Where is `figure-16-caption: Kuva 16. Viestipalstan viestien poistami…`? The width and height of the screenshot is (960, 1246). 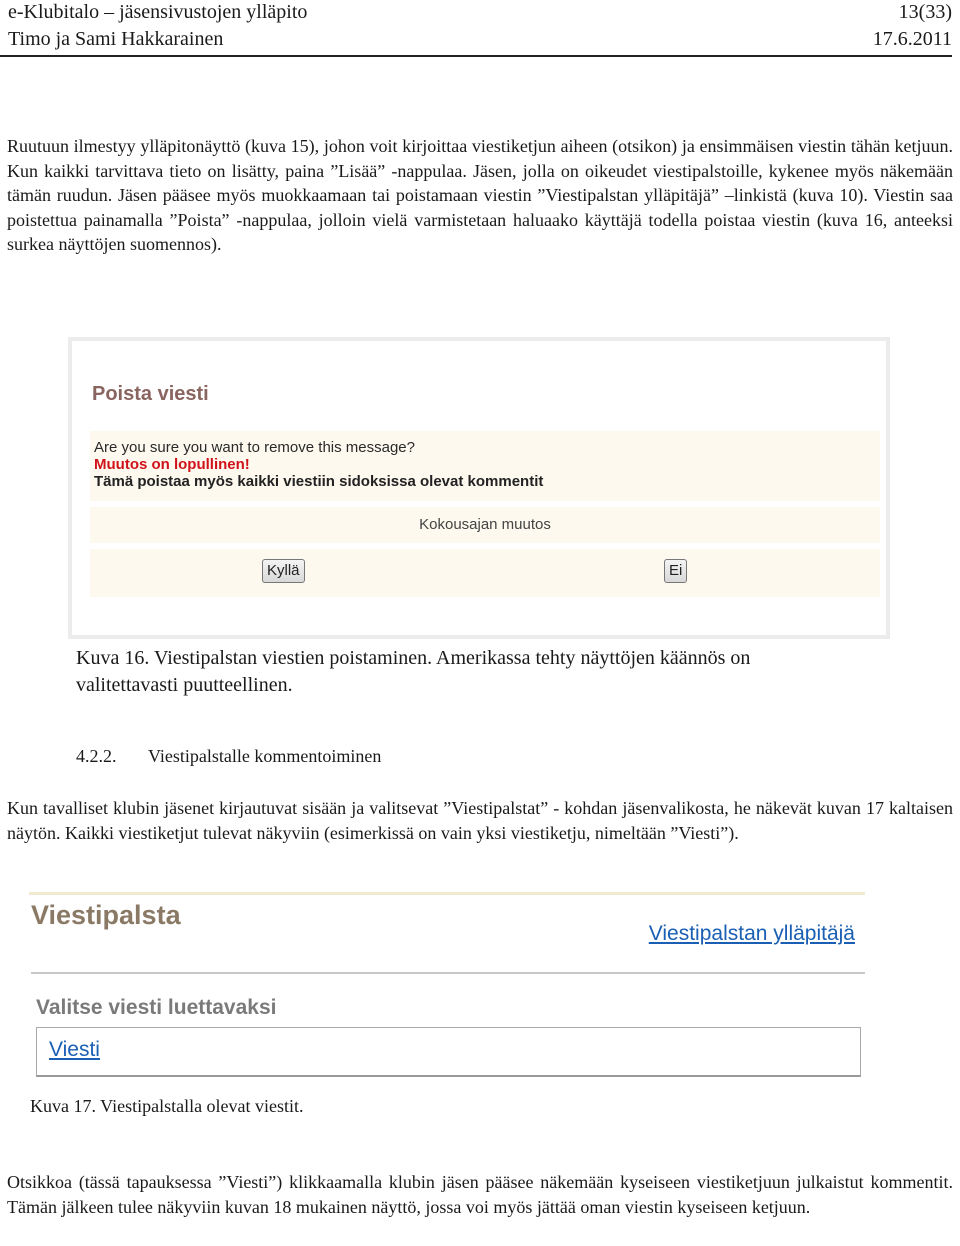 figure-16-caption: Kuva 16. Viestipalstan viestien poistami… is located at coordinates (486, 672).